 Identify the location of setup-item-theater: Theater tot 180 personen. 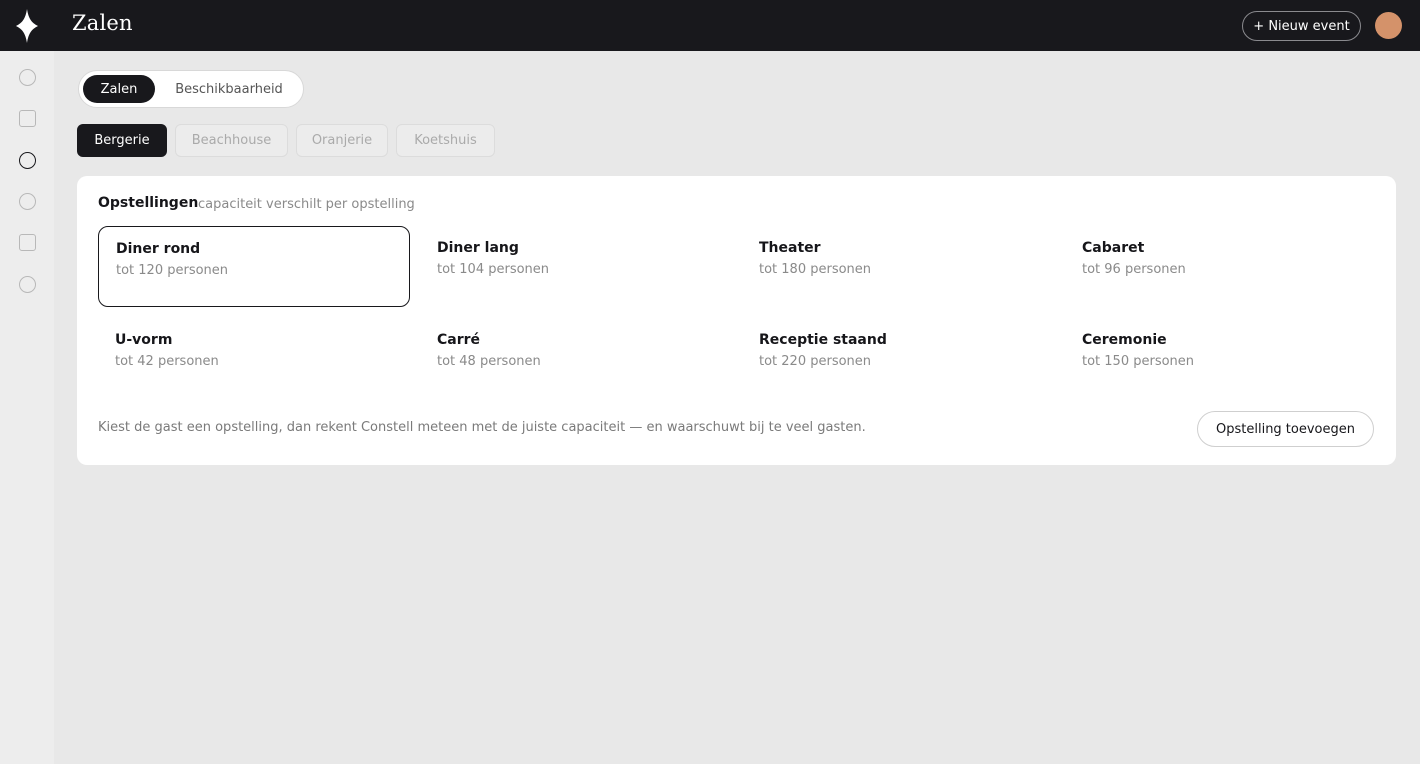
(898, 279).